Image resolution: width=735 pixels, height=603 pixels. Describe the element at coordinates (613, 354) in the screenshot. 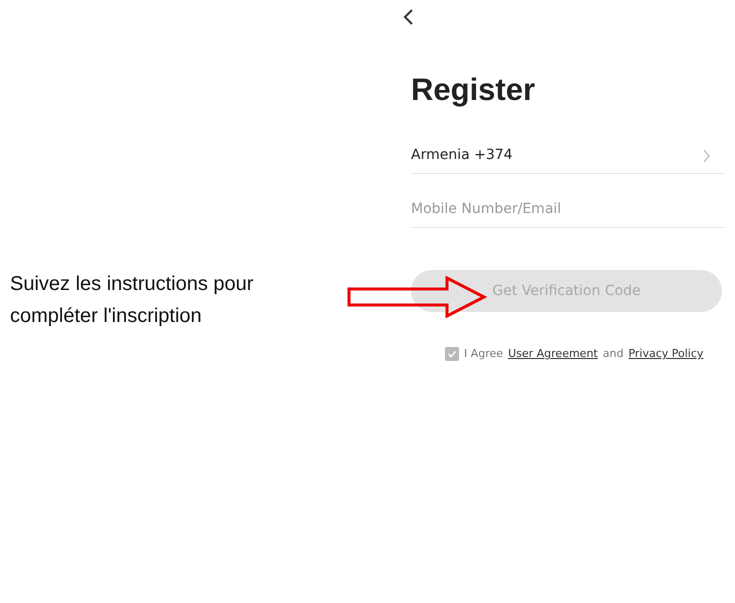

I see `agreement-text: and` at that location.